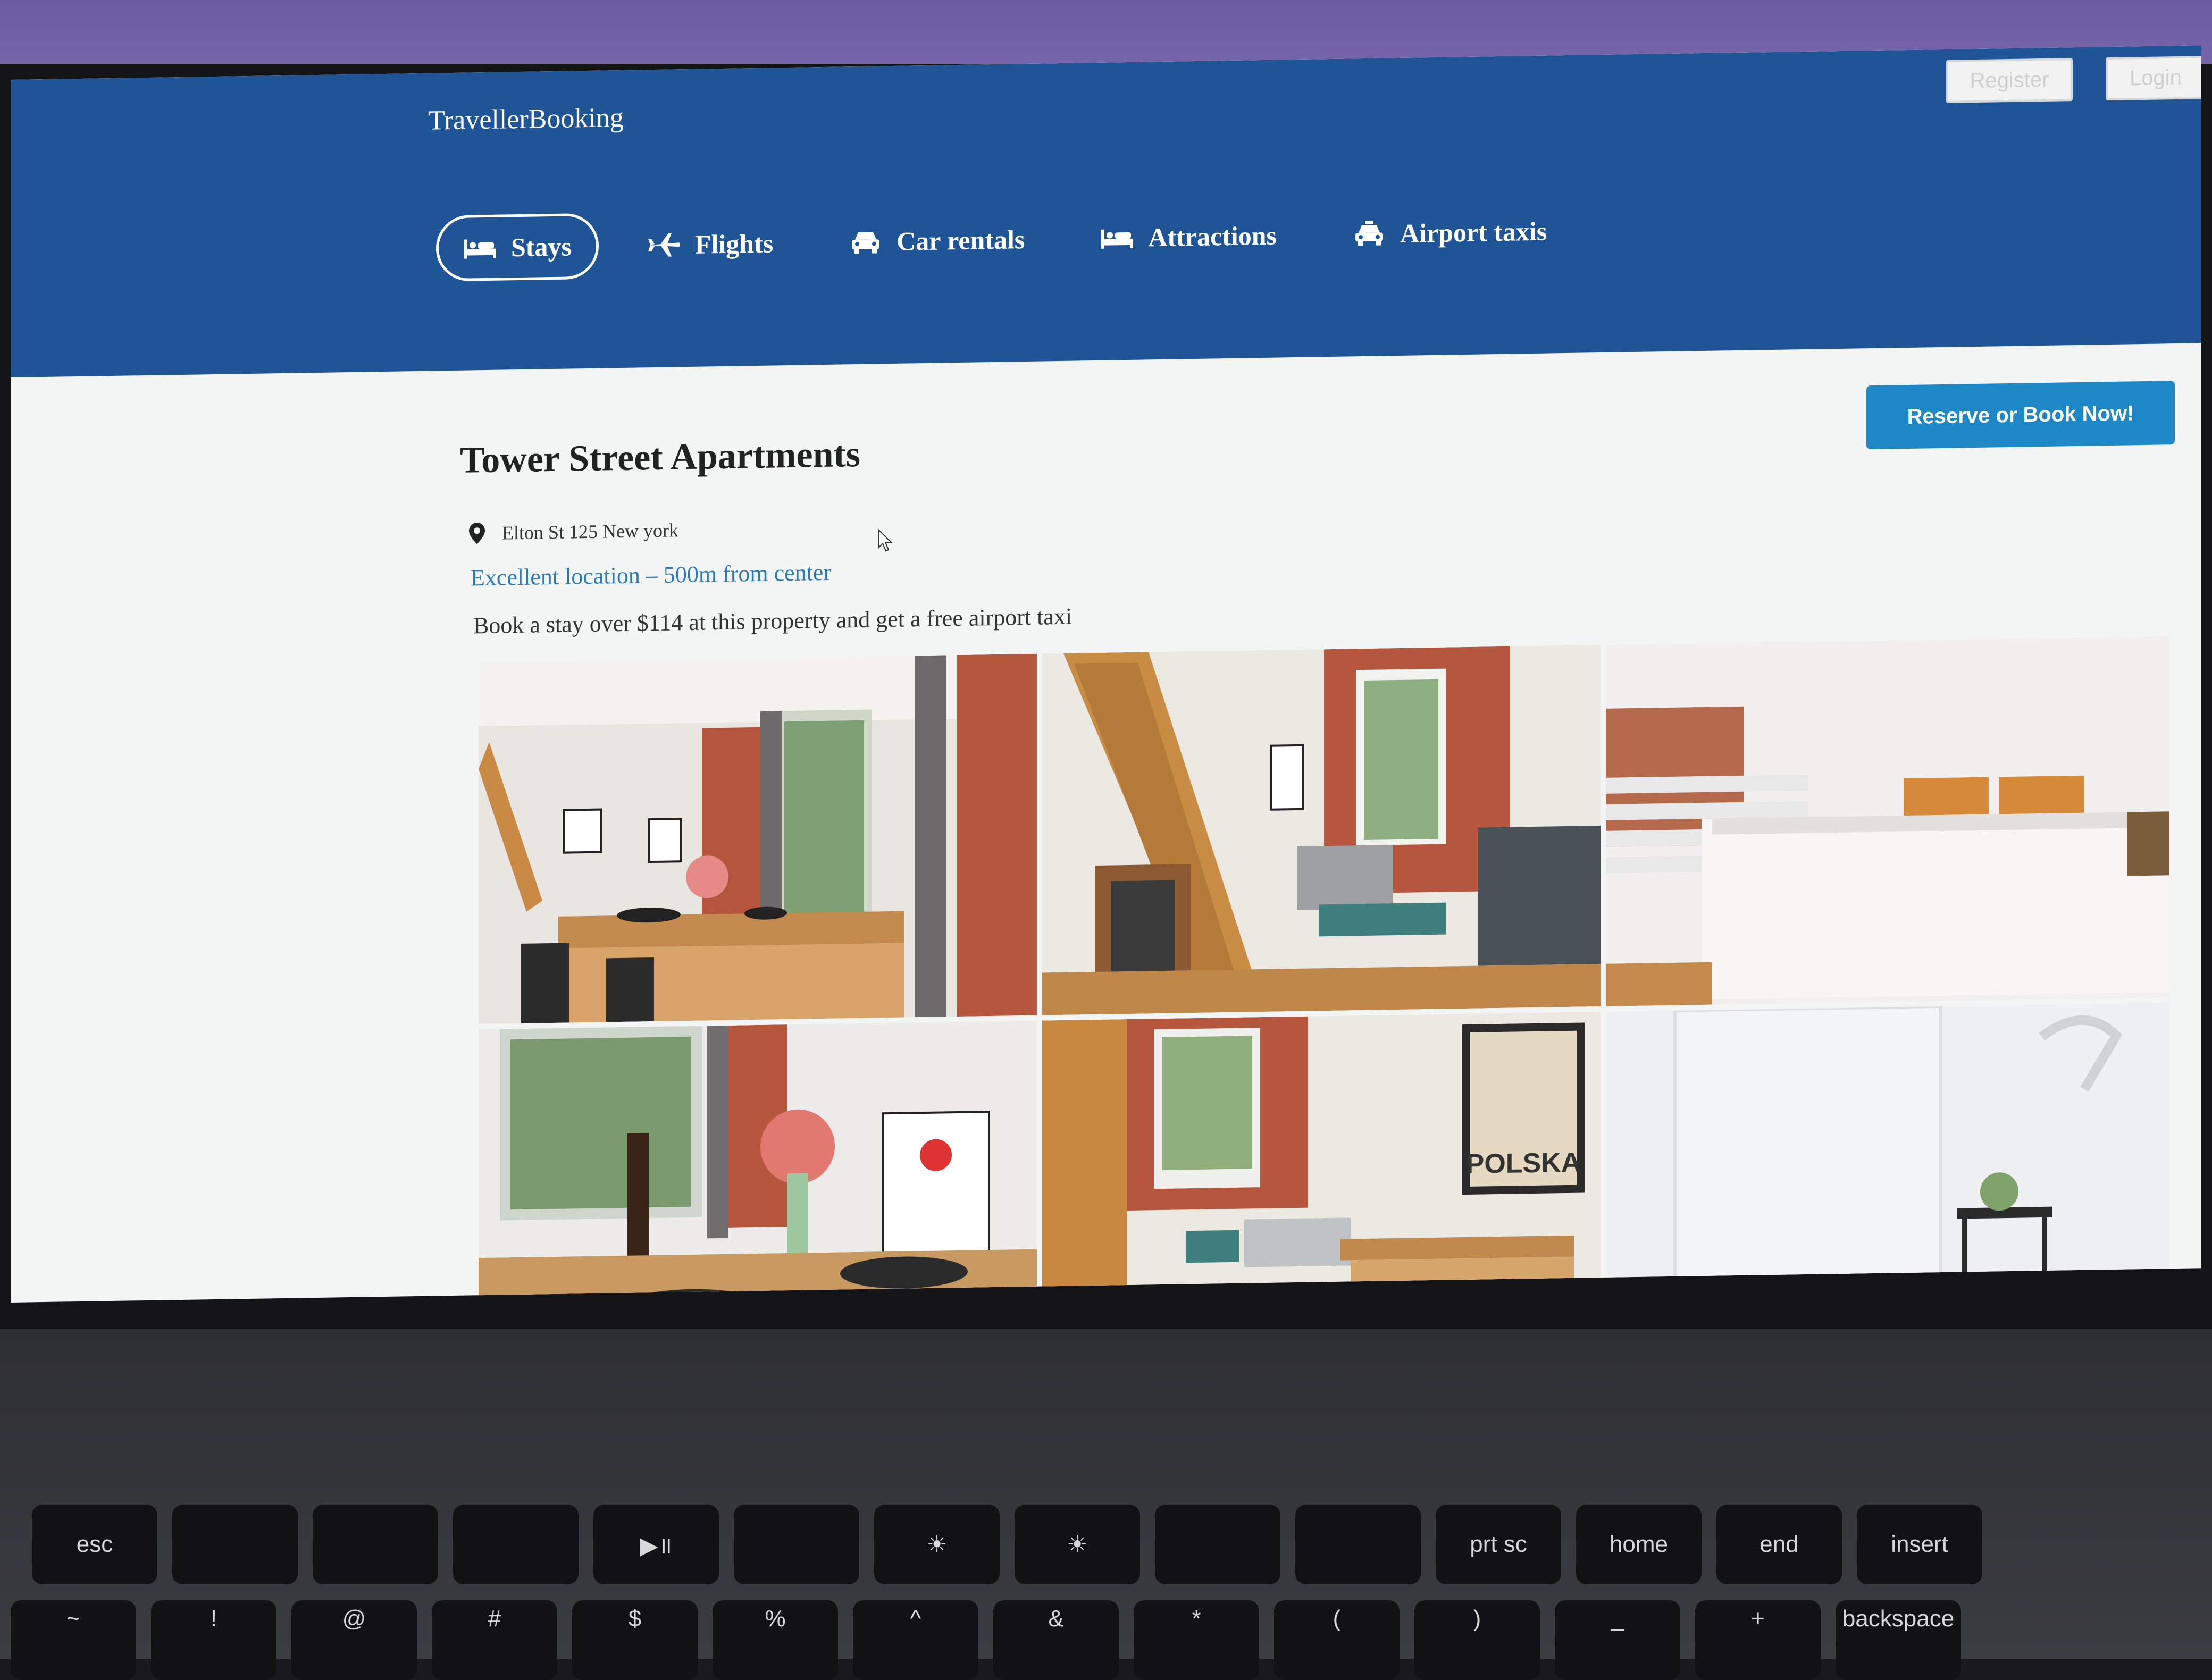 Image resolution: width=2212 pixels, height=1680 pixels. I want to click on key: insert, so click(1919, 1544).